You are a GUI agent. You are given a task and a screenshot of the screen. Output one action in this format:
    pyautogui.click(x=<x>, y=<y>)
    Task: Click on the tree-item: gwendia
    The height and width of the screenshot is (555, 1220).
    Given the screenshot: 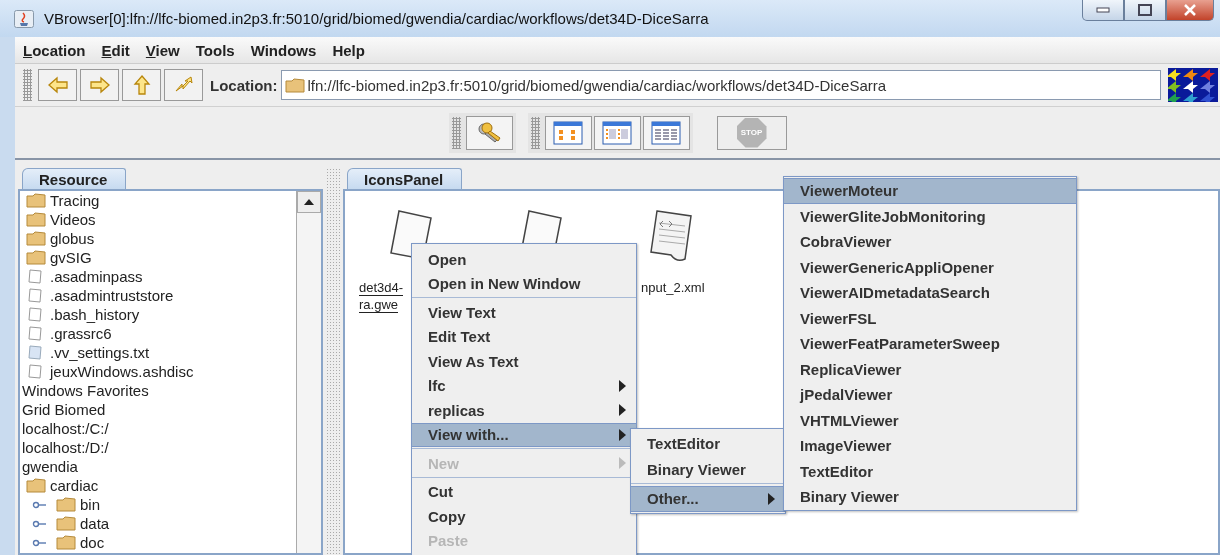 What is the action you would take?
    pyautogui.click(x=50, y=466)
    